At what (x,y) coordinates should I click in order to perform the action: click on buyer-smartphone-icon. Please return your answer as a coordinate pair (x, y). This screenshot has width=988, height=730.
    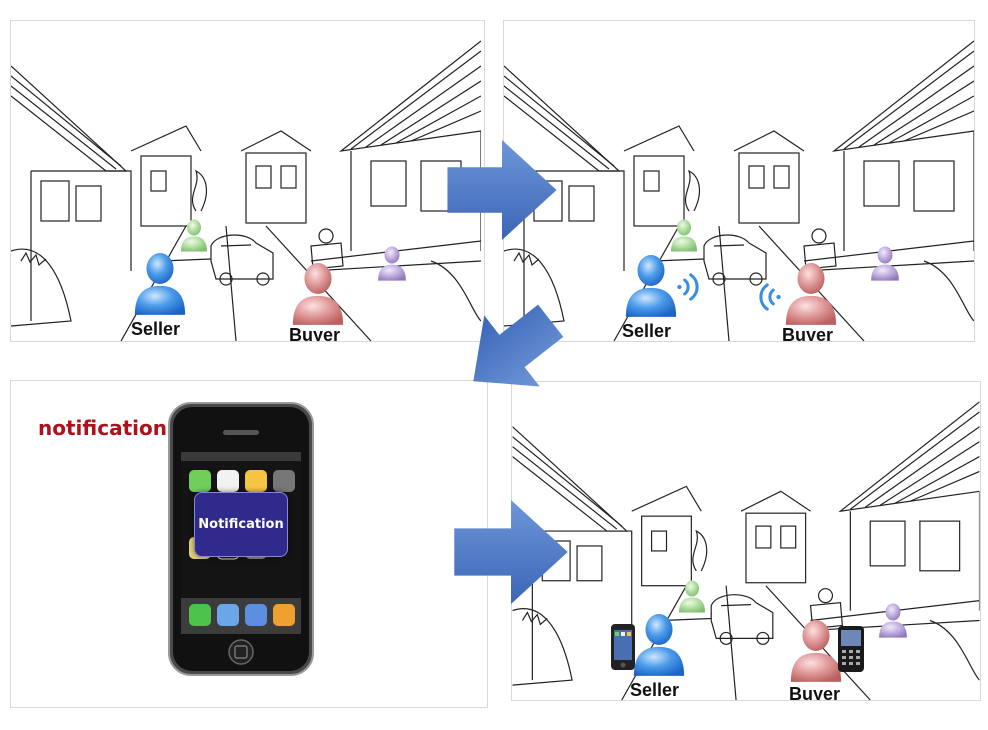
    Looking at the image, I should click on (851, 649).